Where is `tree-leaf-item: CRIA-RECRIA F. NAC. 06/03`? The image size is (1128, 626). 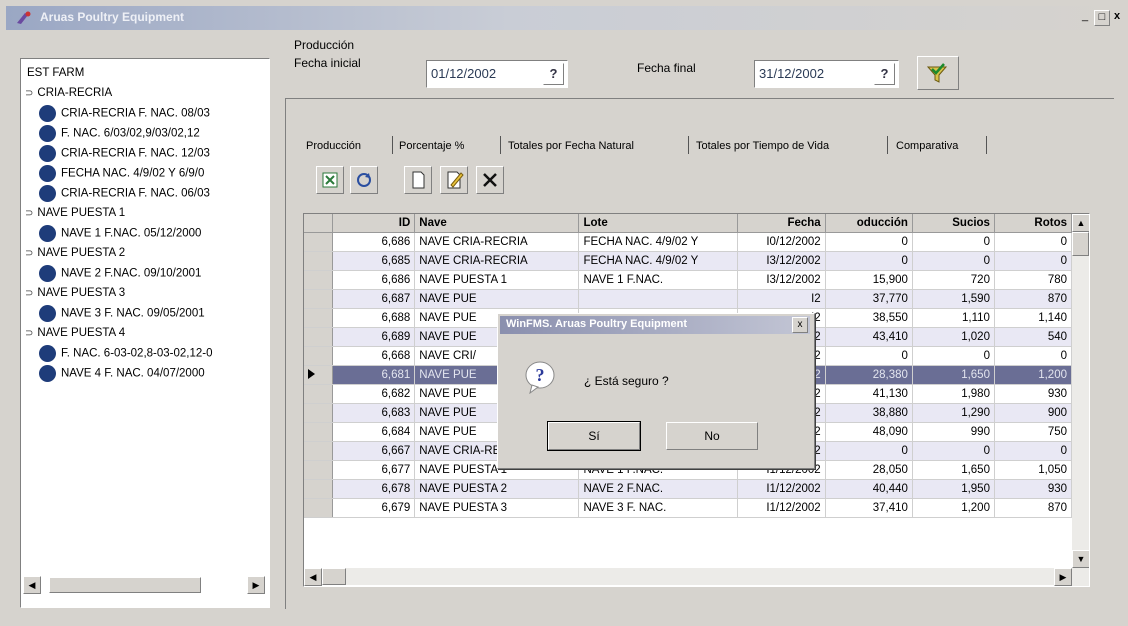
tree-leaf-item: CRIA-RECRIA F. NAC. 06/03 is located at coordinates (124, 193).